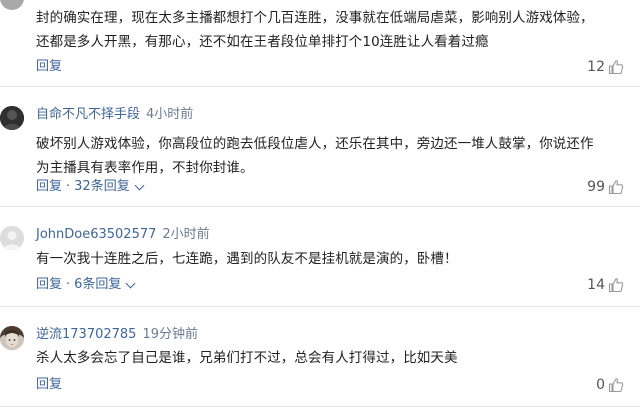 The height and width of the screenshot is (414, 640). I want to click on comment-body: 有一次我十连胜之后，七连跪，遇到的队友不是挂机就是演的，卧槽！, so click(247, 259).